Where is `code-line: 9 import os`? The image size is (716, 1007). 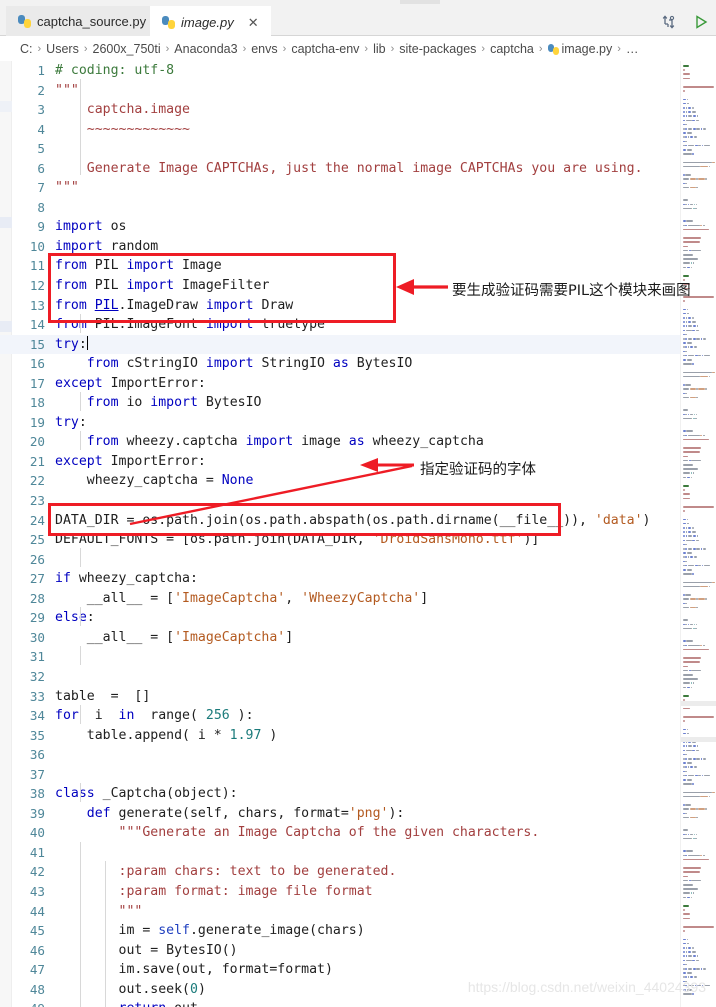 code-line: 9 import os is located at coordinates (340, 227).